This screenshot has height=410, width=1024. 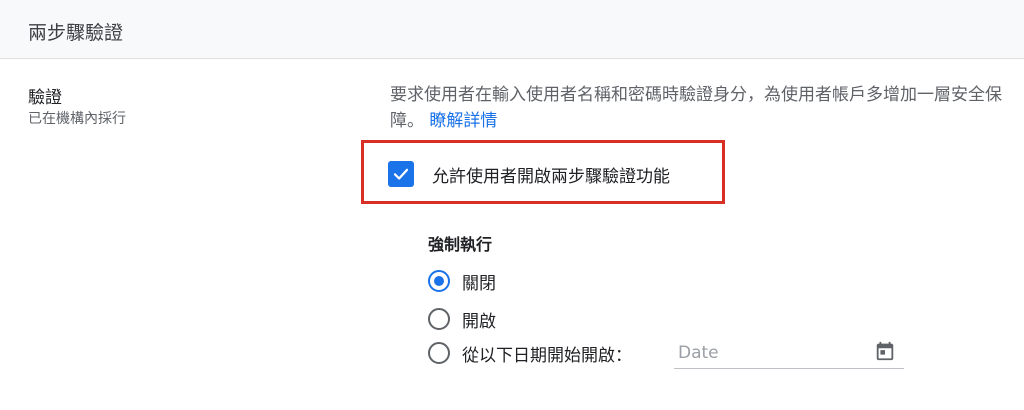 What do you see at coordinates (439, 353) in the screenshot?
I see `radio-button-from-date` at bounding box center [439, 353].